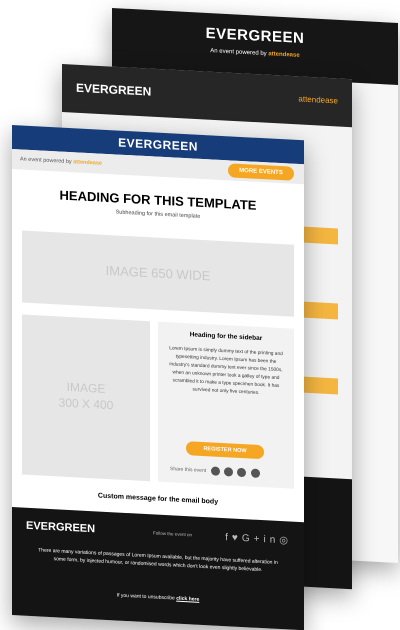 The image size is (400, 630). What do you see at coordinates (237, 539) in the screenshot?
I see `twitter-icon: ♥` at bounding box center [237, 539].